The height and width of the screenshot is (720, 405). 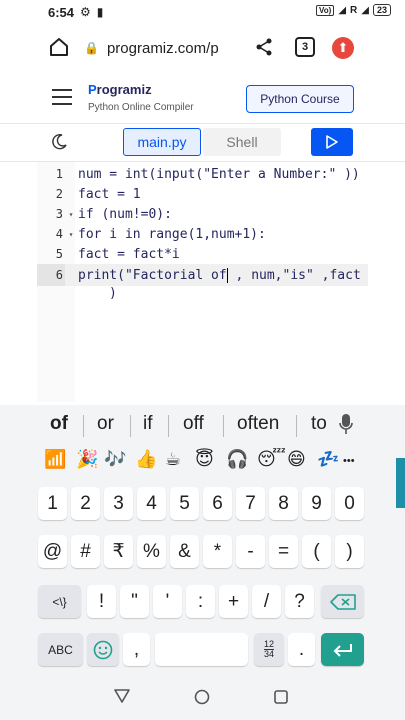 What do you see at coordinates (202, 214) in the screenshot?
I see `code-line: 3 ▾ if (num!=0):` at bounding box center [202, 214].